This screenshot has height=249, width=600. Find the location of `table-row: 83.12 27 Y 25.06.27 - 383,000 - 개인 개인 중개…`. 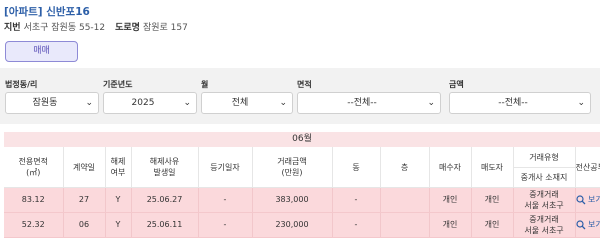

table-row: 83.12 27 Y 25.06.27 - 383,000 - 개인 개인 중개… is located at coordinates (302, 200).